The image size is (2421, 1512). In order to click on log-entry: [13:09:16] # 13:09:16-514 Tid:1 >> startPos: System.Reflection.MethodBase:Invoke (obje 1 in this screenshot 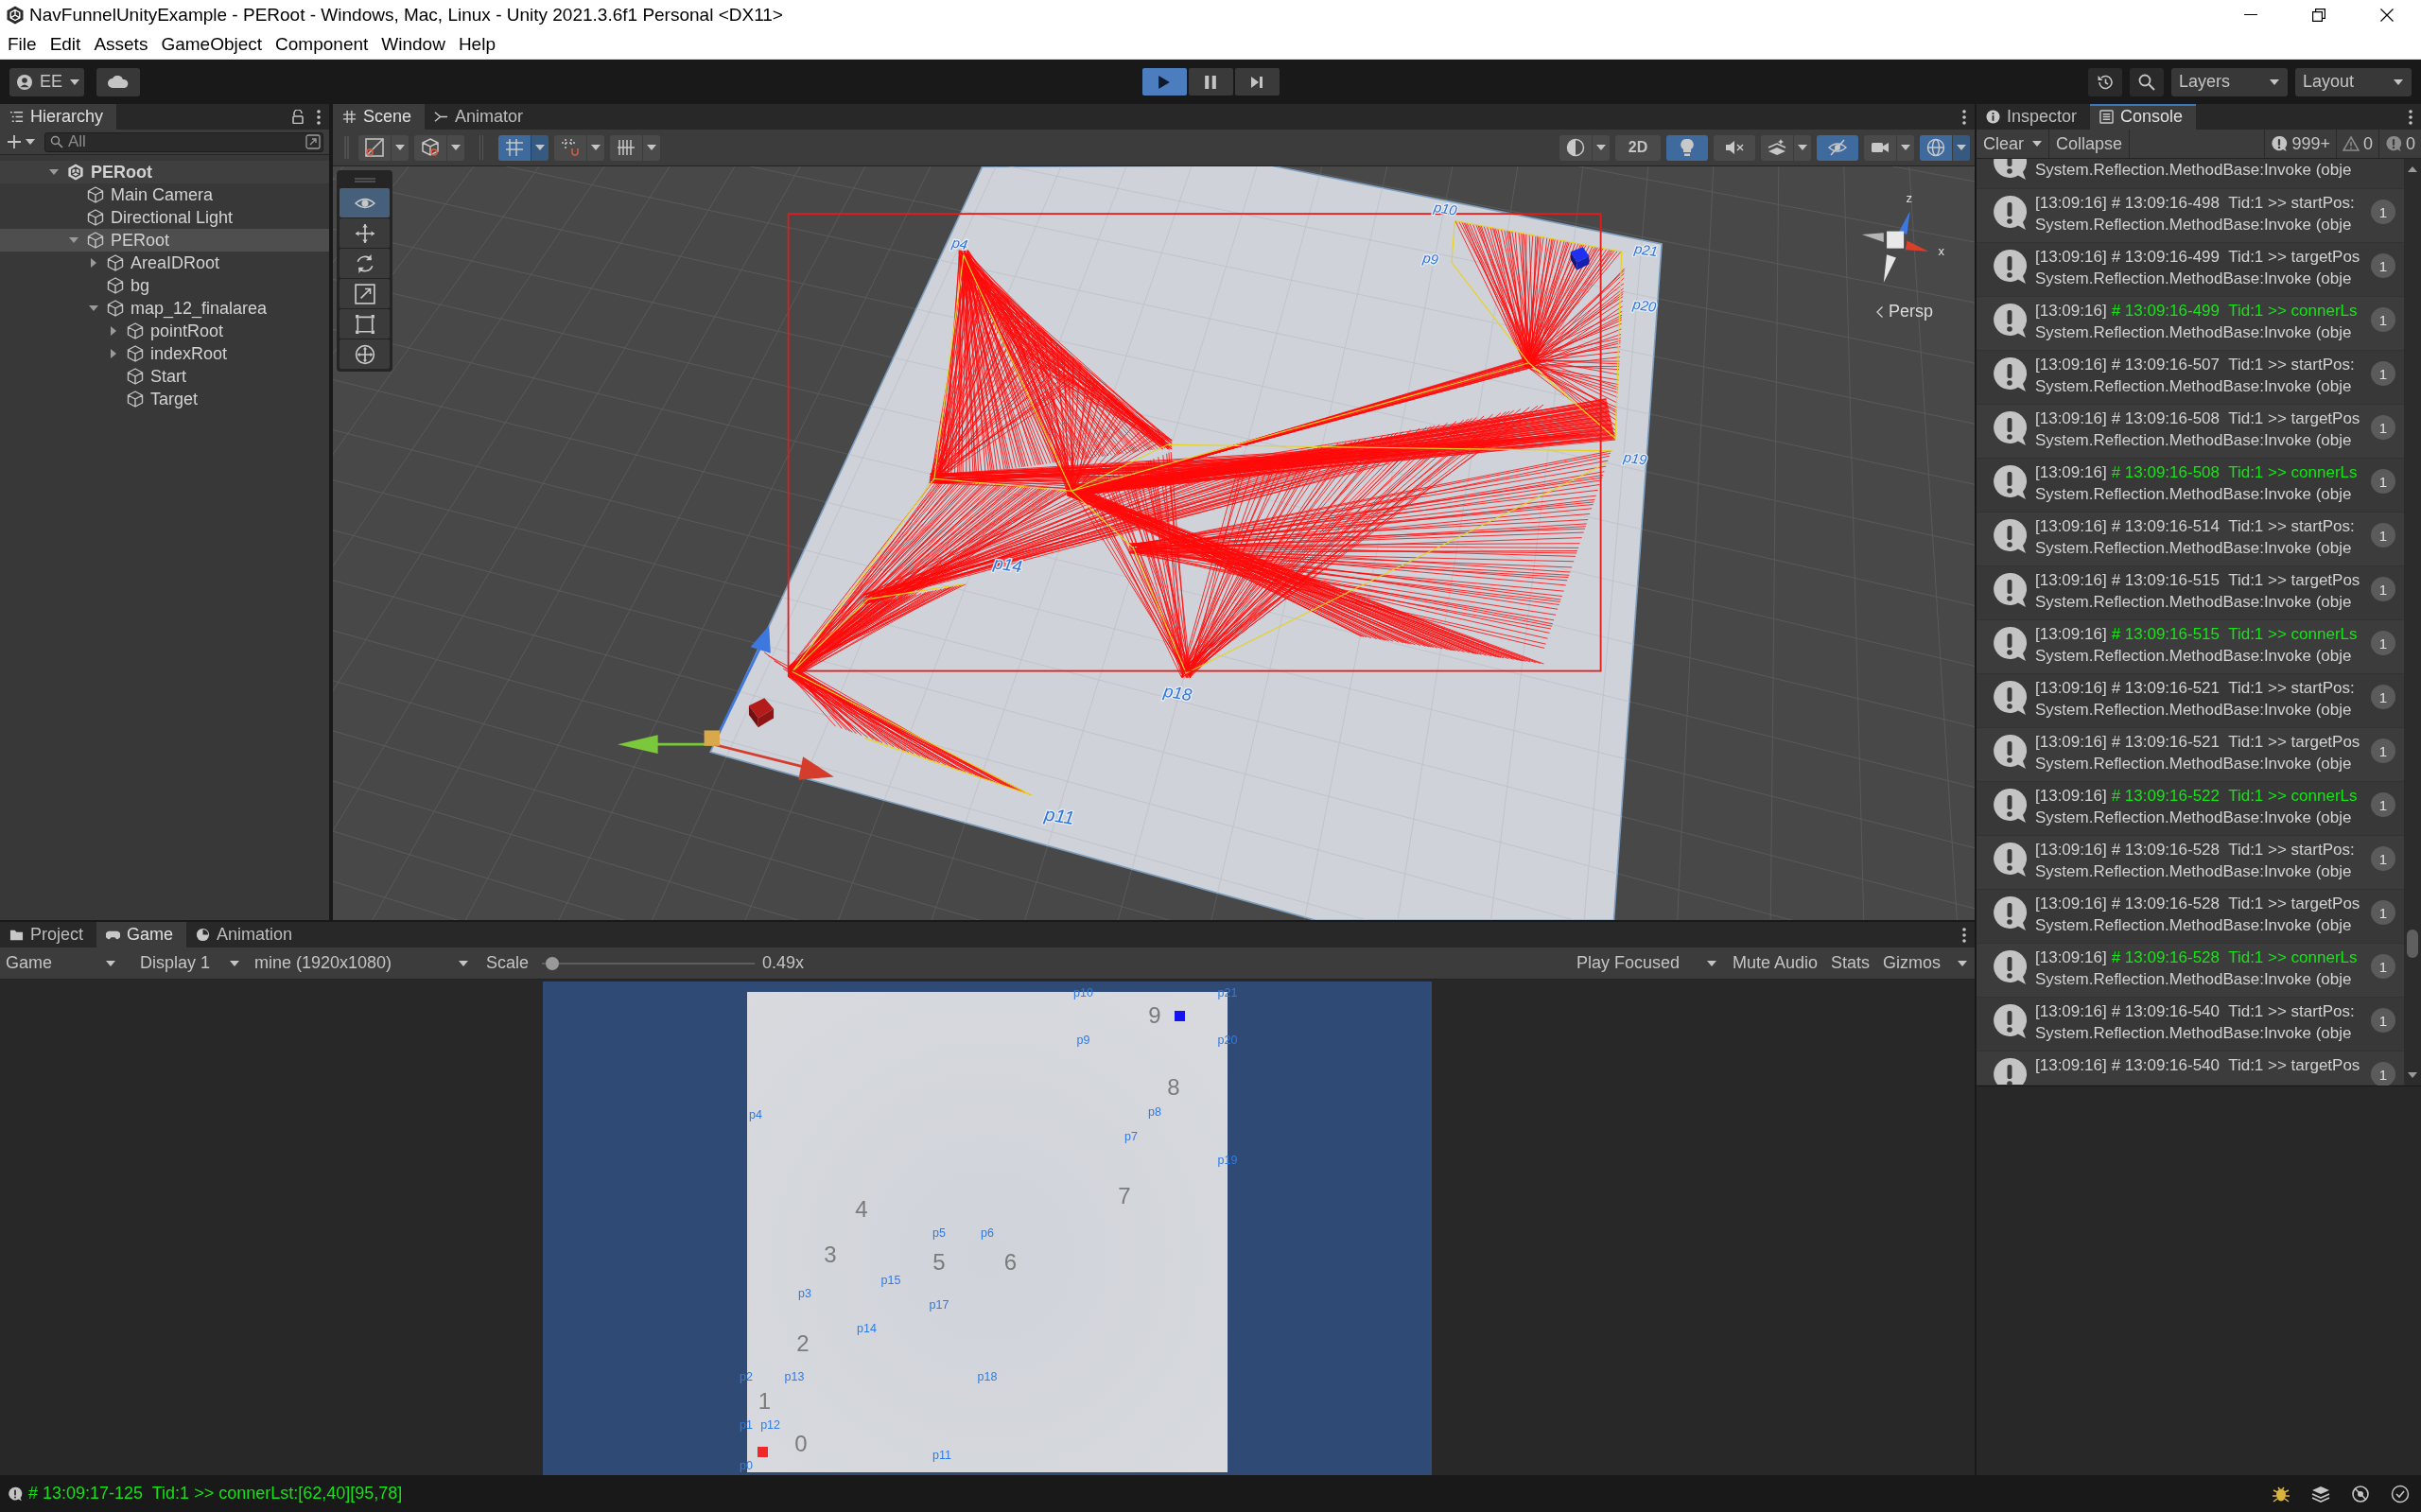, I will do `click(2190, 540)`.